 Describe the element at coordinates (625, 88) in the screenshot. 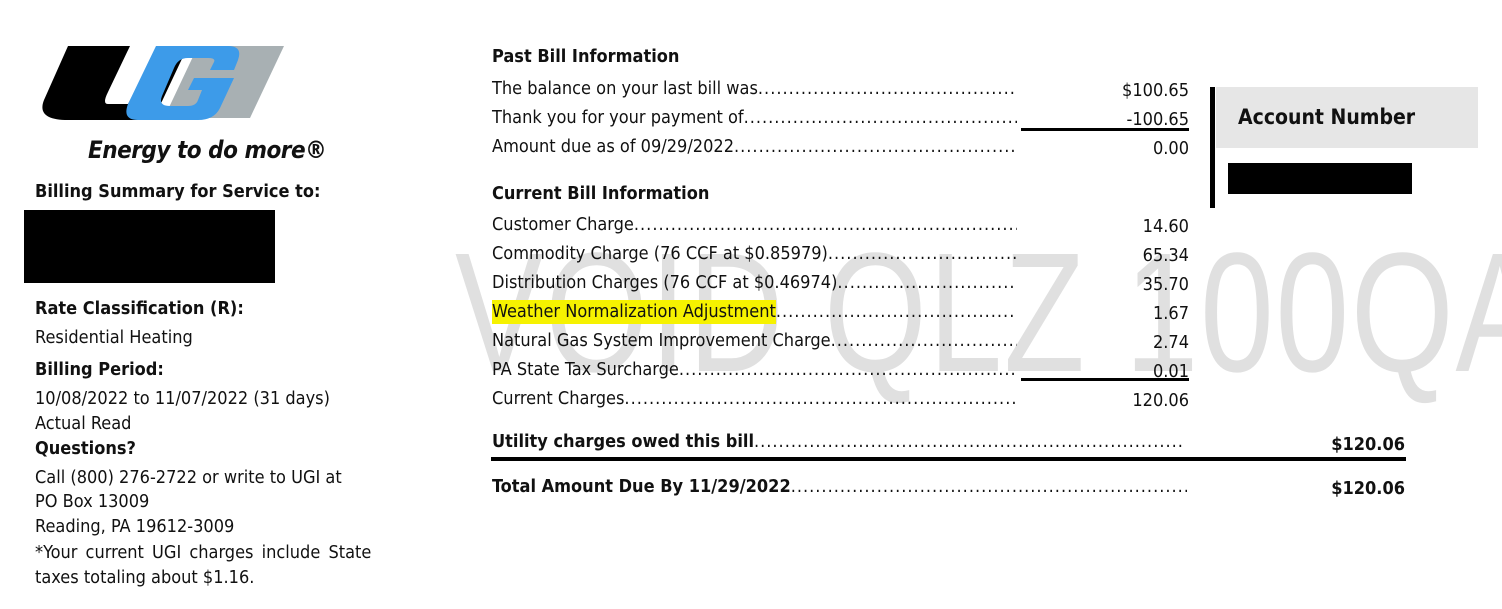

I see `line-item-label: The balance on your last bill was` at that location.